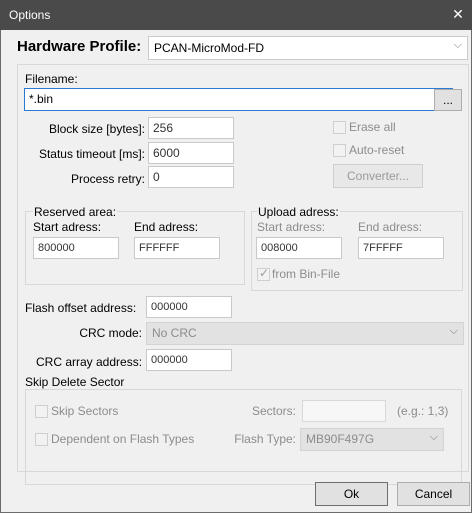 The image size is (472, 513). I want to click on dependent-flash-types-checkbox, so click(41, 439).